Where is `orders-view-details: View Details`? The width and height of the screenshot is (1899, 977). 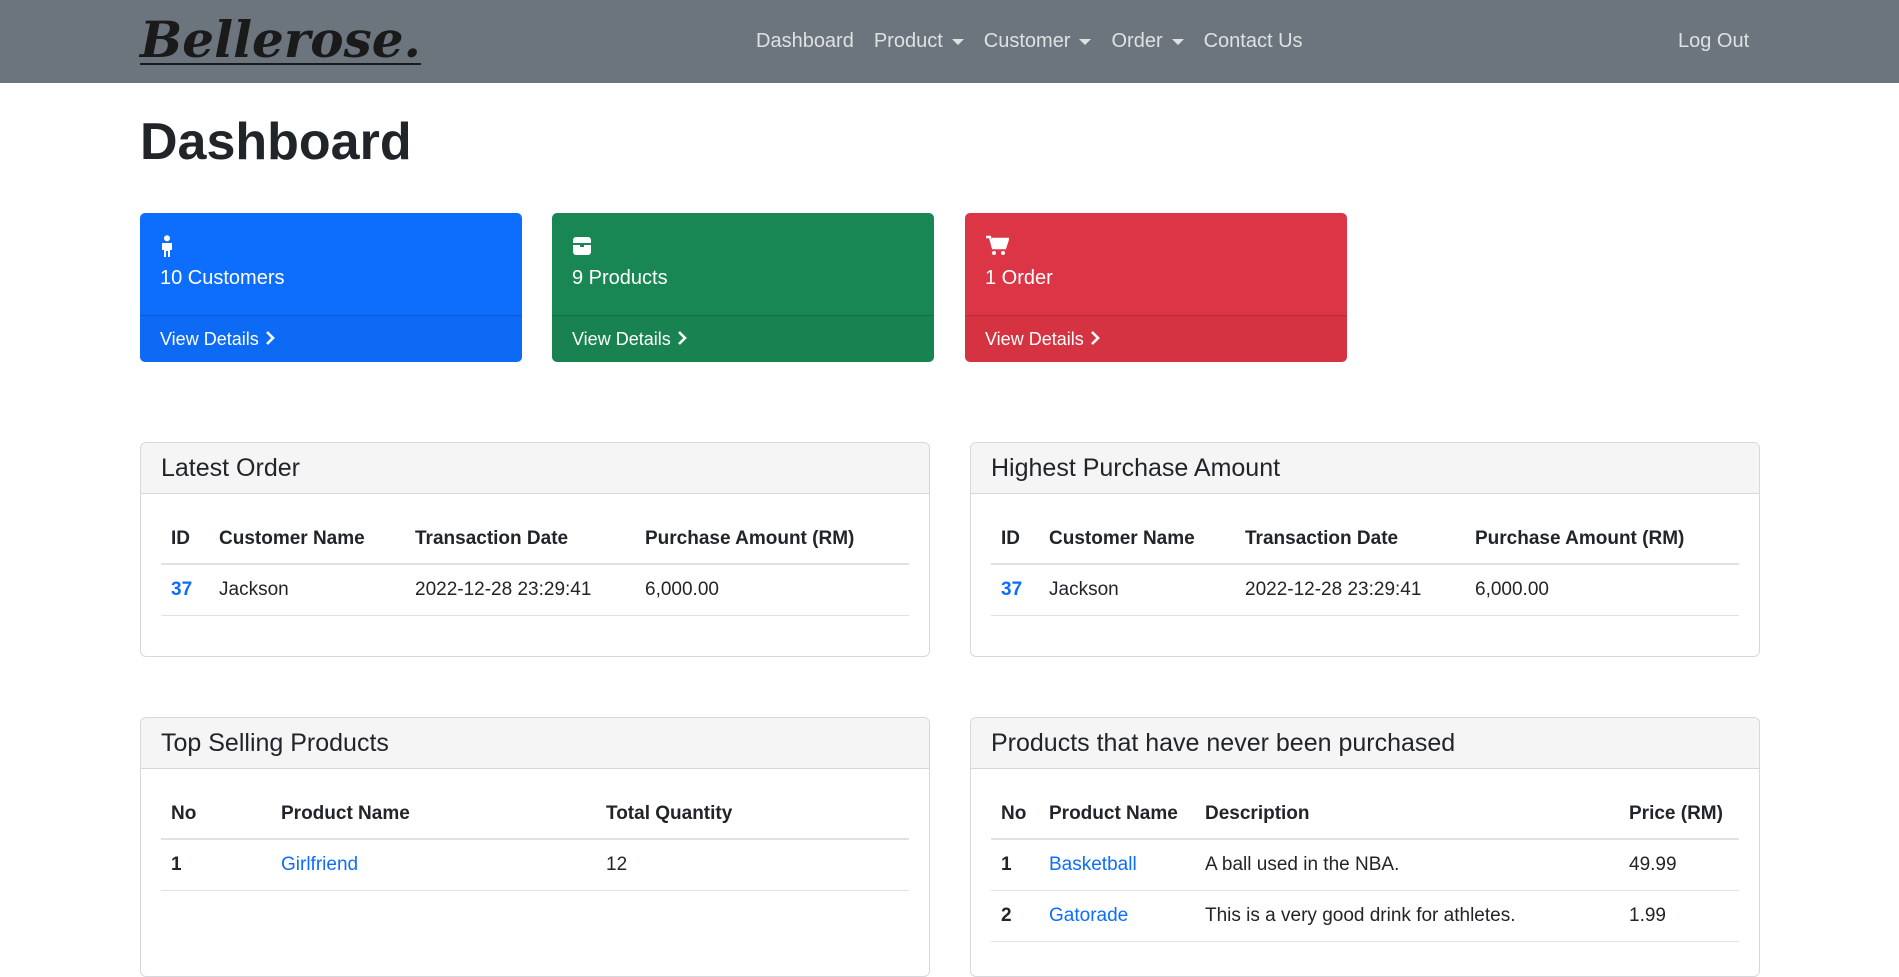 orders-view-details: View Details is located at coordinates (1156, 338).